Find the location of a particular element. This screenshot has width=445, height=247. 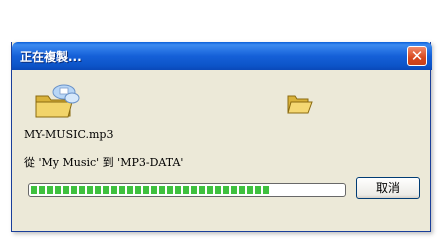

close-icon: ✕ is located at coordinates (417, 56).